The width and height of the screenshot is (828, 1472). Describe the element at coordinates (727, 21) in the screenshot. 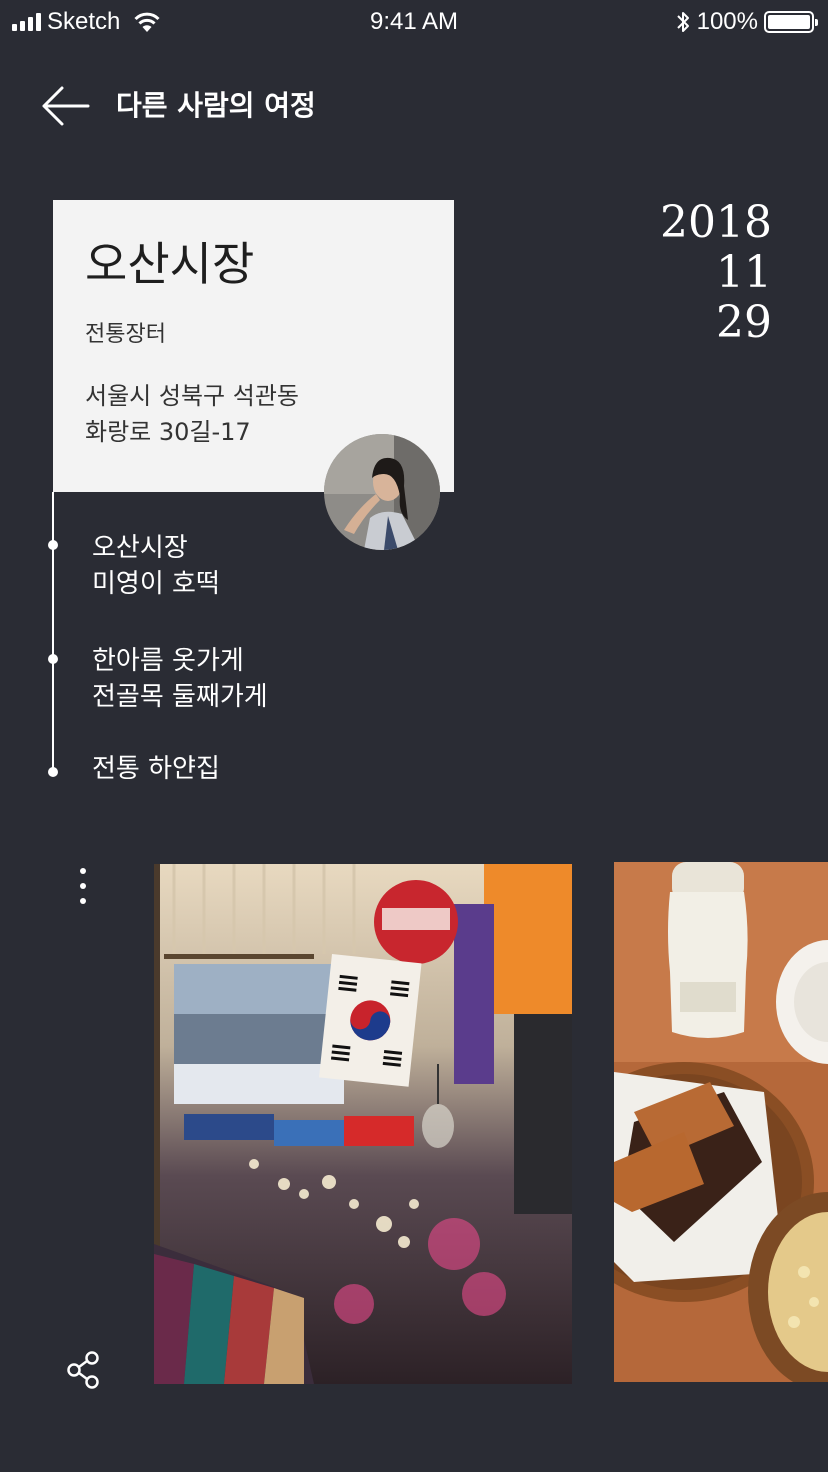

I see `battery-percentage: 100%` at that location.